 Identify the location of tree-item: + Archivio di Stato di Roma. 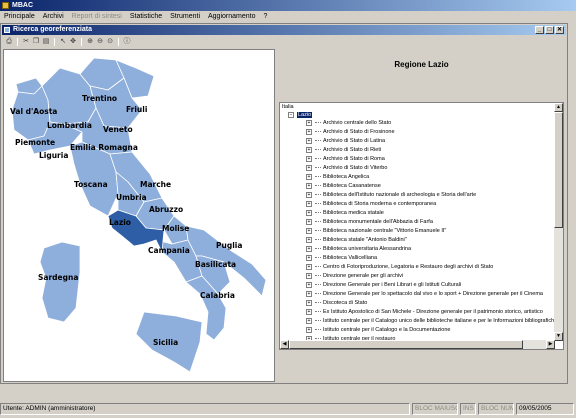
(345, 159).